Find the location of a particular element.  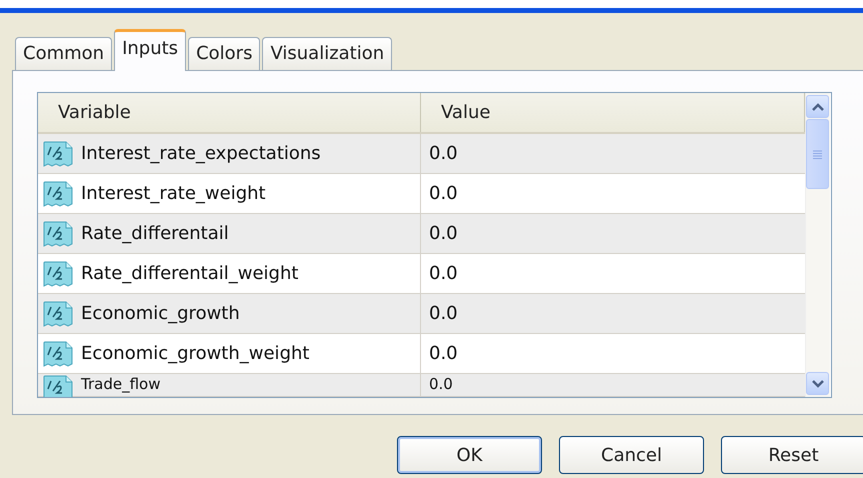

variable-name: Interest_rate_expectations is located at coordinates (201, 153).